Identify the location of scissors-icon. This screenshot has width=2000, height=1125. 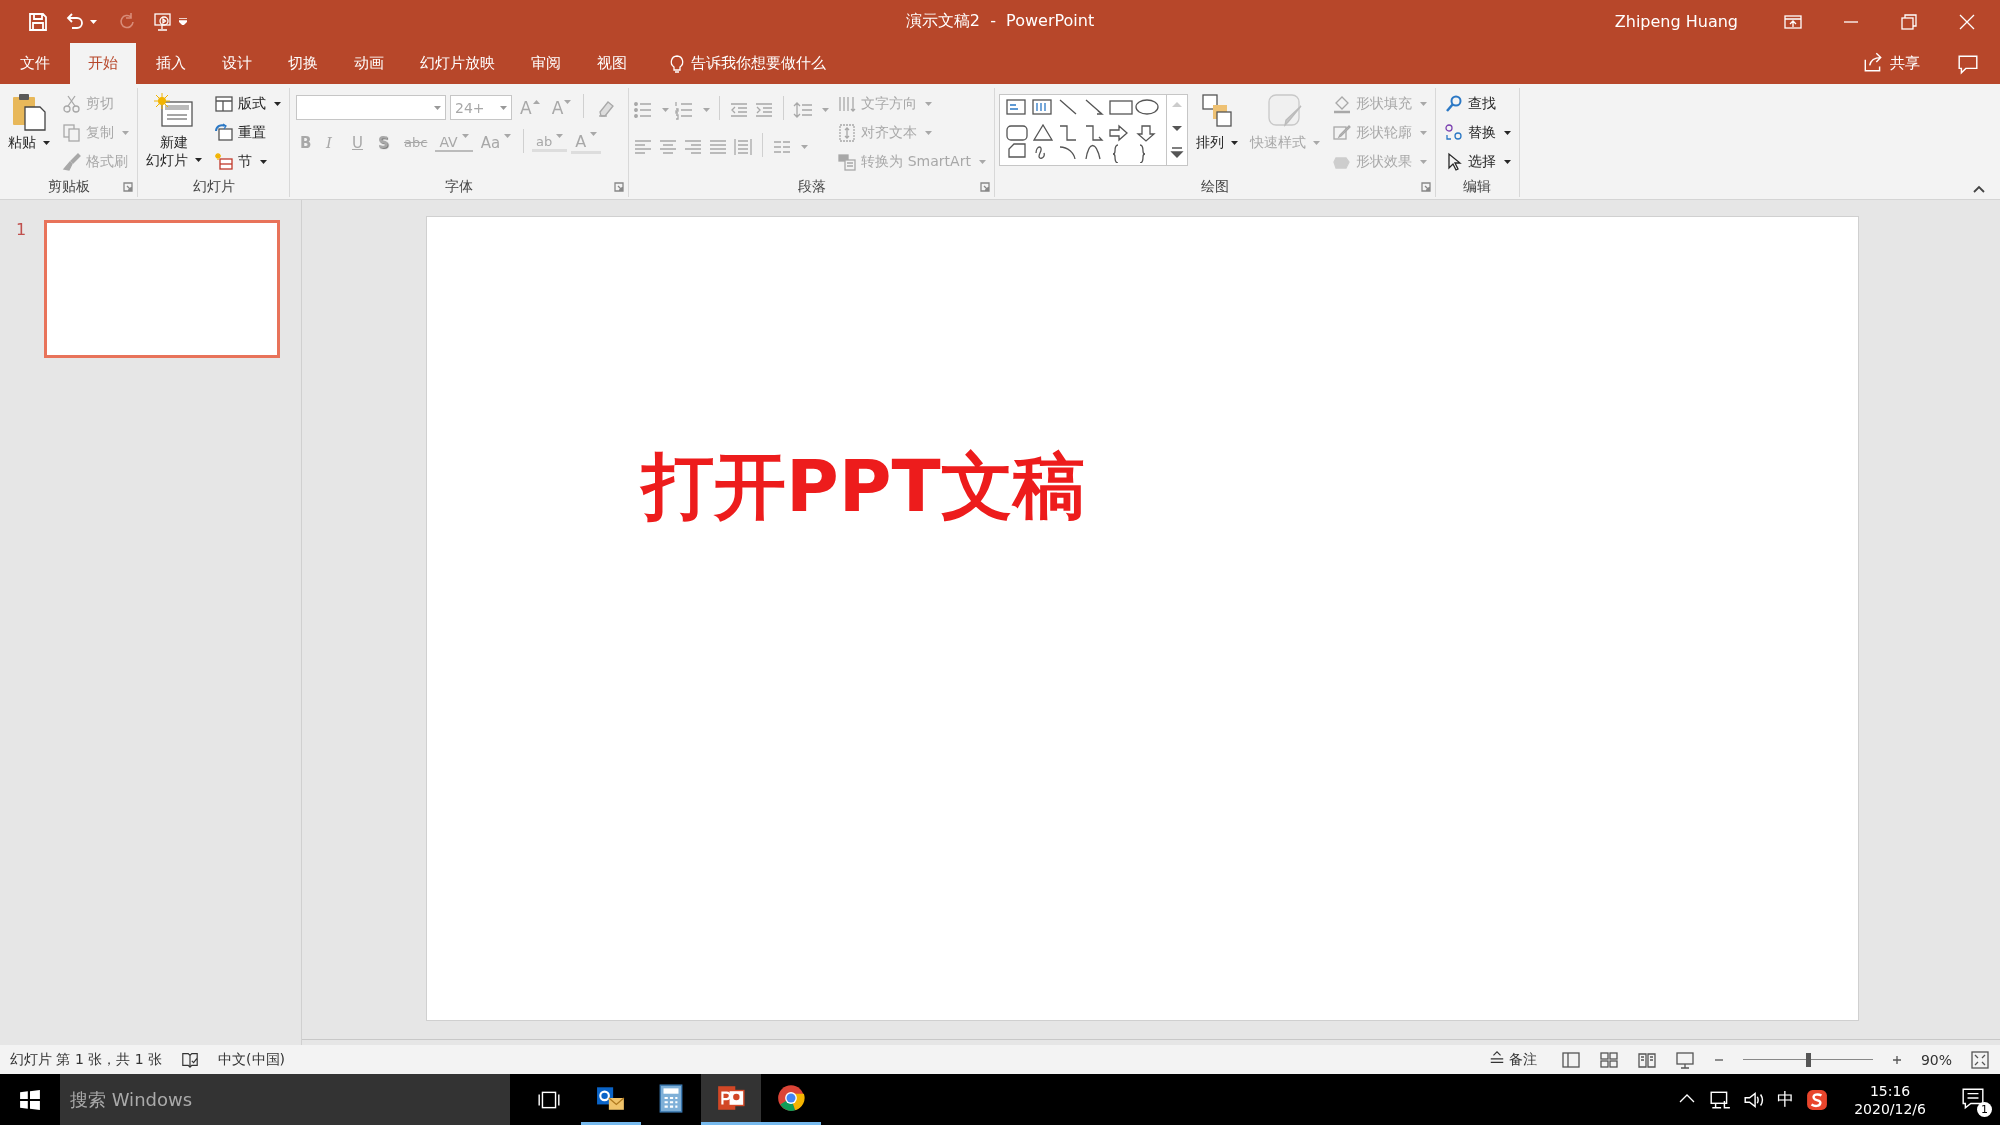
(72, 104).